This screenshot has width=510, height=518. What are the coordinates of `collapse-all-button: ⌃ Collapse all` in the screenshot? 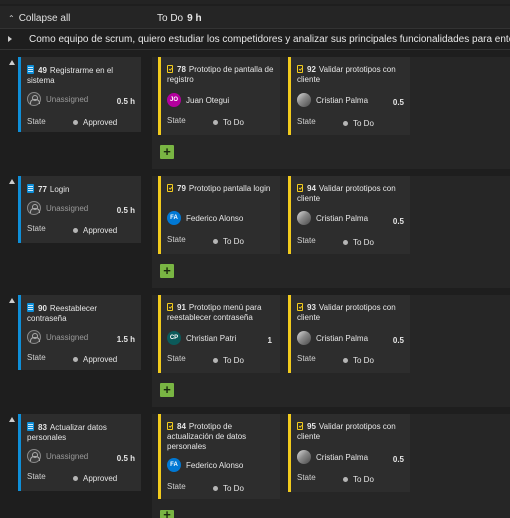 It's located at (39, 18).